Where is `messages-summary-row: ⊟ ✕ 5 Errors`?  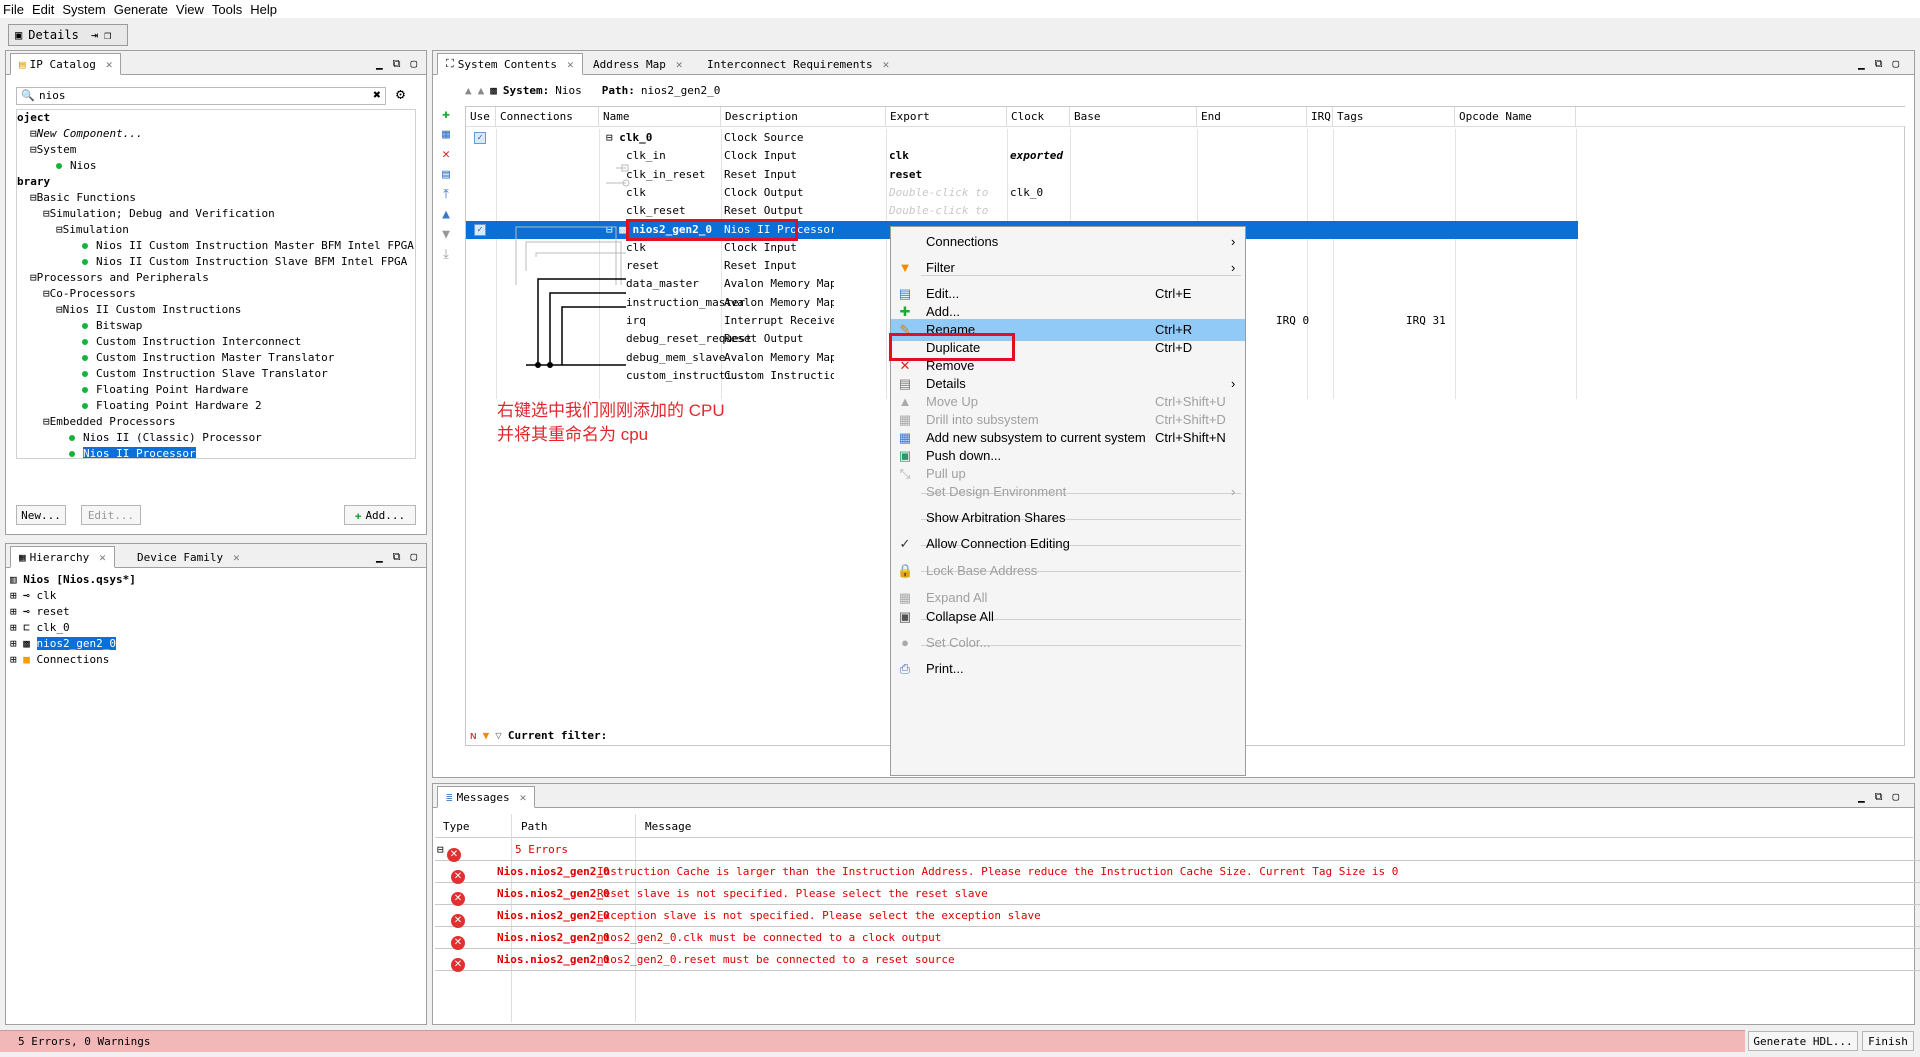
messages-summary-row: ⊟ ✕ 5 Errors is located at coordinates (1177, 850).